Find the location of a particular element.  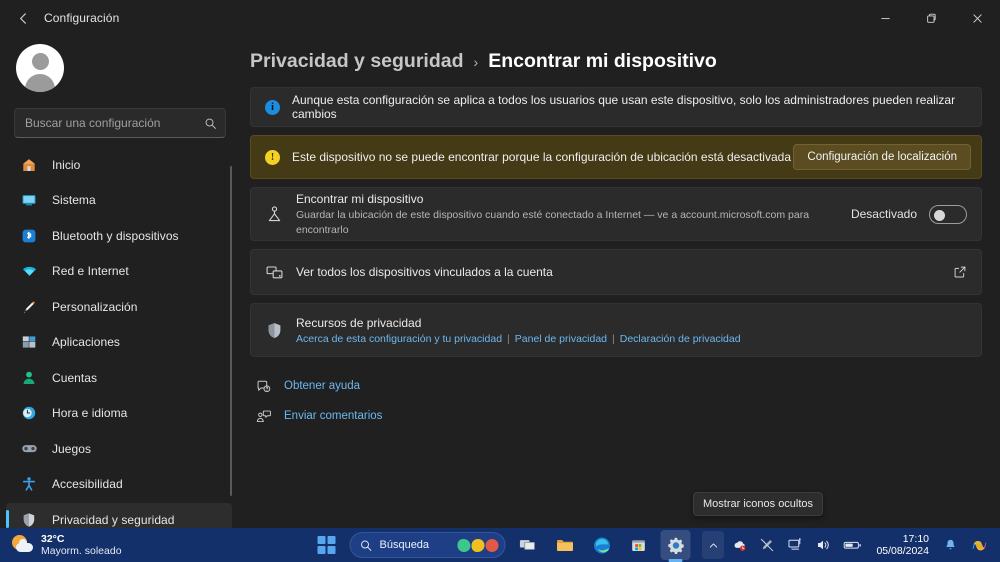

find-my-device-toggle is located at coordinates (948, 214).